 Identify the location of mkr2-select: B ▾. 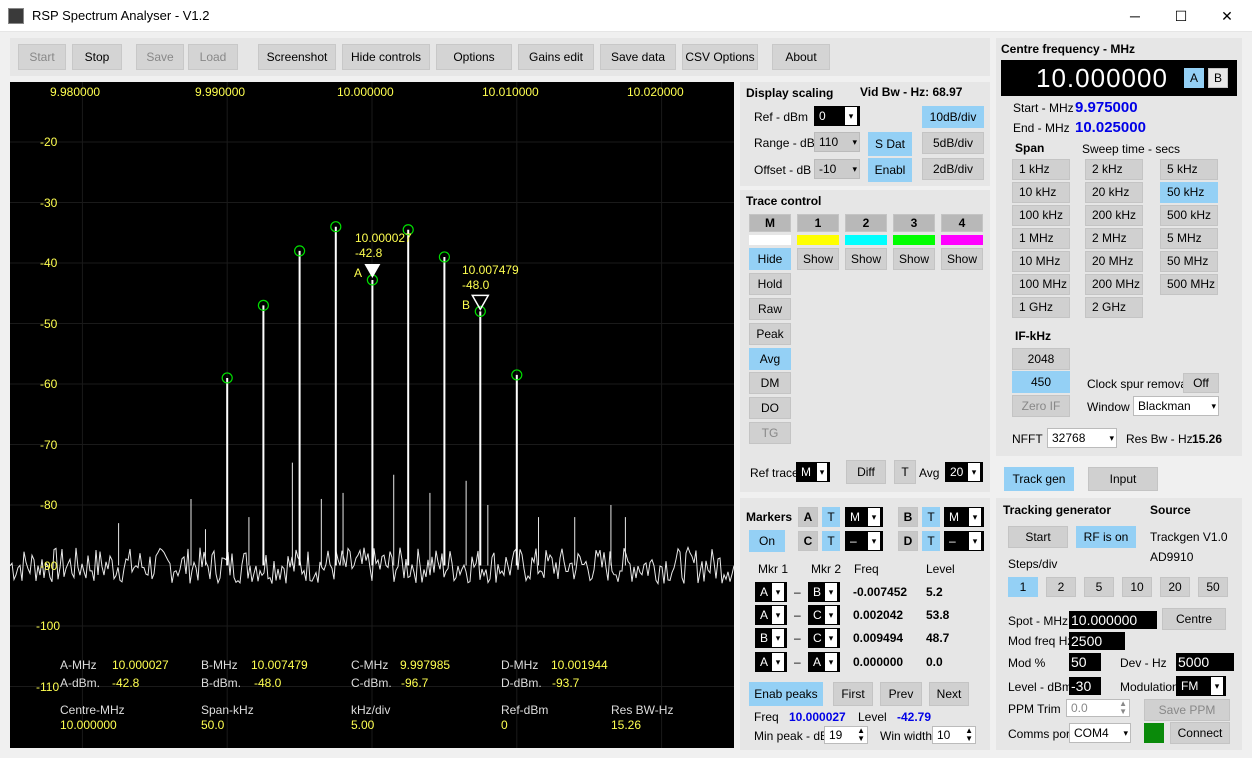
(824, 592).